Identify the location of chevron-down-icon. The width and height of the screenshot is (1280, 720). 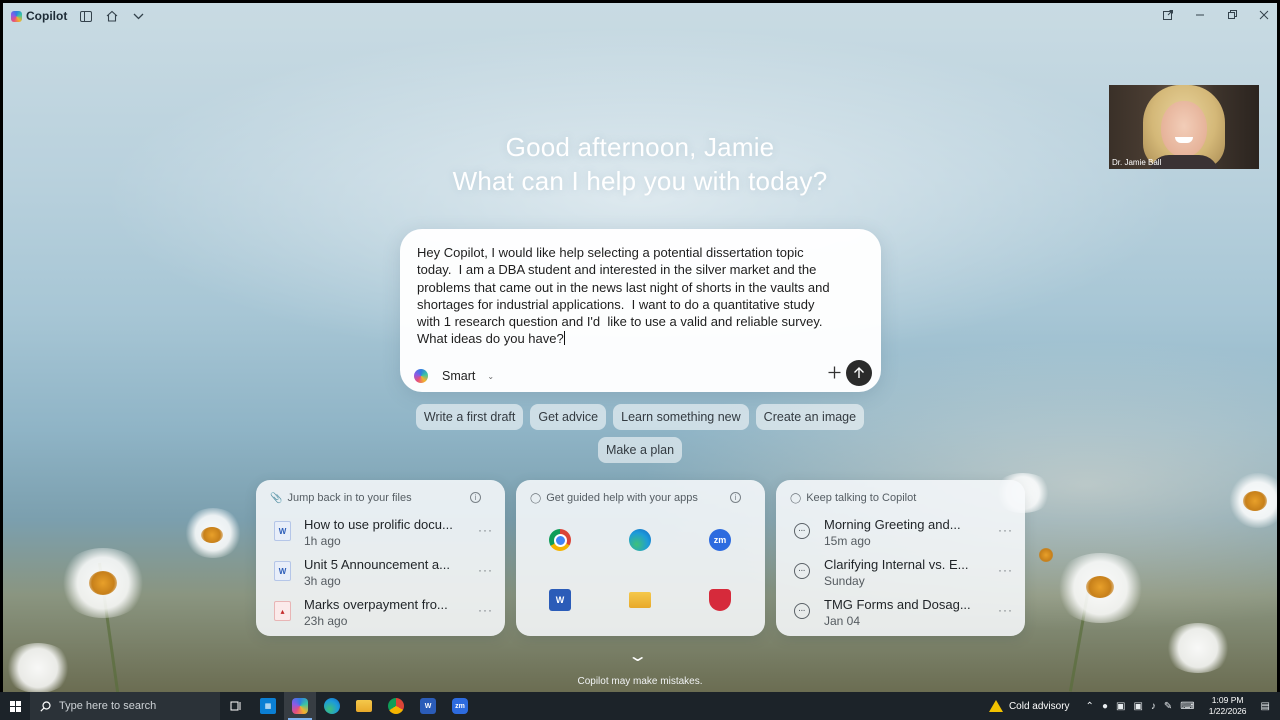
(138, 16).